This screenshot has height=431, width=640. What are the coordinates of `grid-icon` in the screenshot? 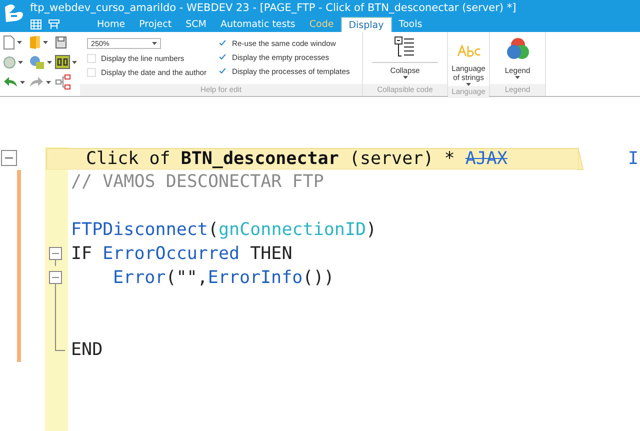 It's located at (36, 24).